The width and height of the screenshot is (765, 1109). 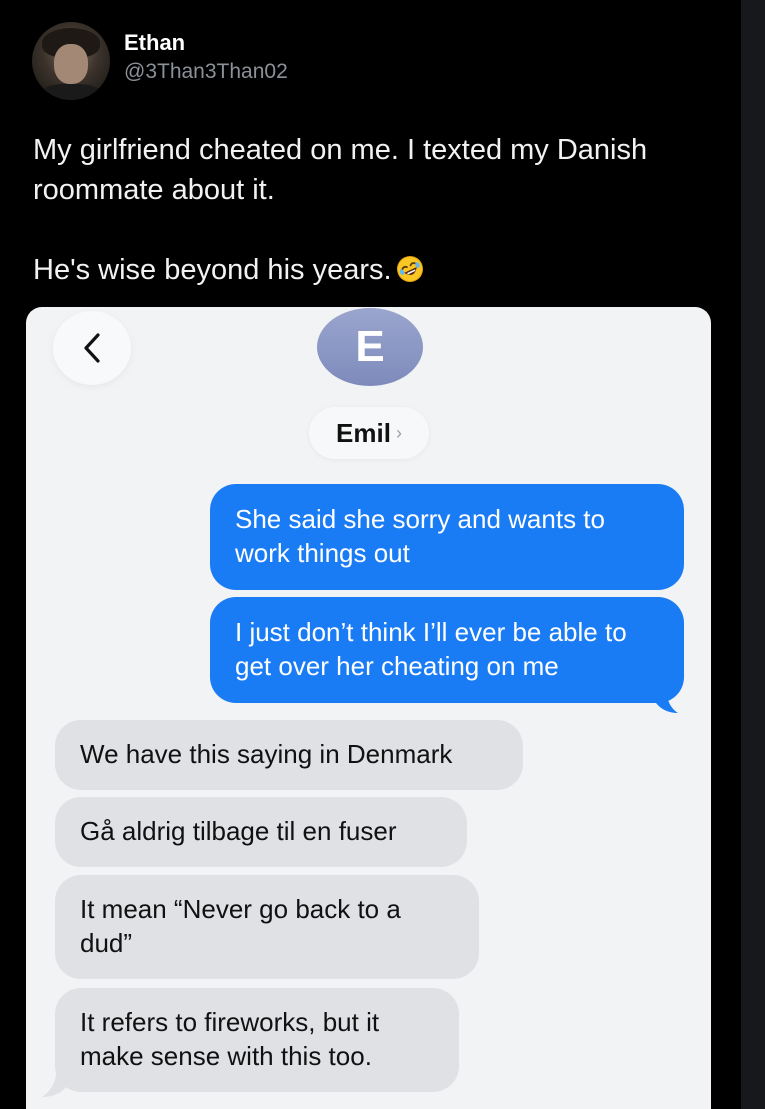 What do you see at coordinates (240, 926) in the screenshot?
I see `message-text: It mean “Never go back to a dud”` at bounding box center [240, 926].